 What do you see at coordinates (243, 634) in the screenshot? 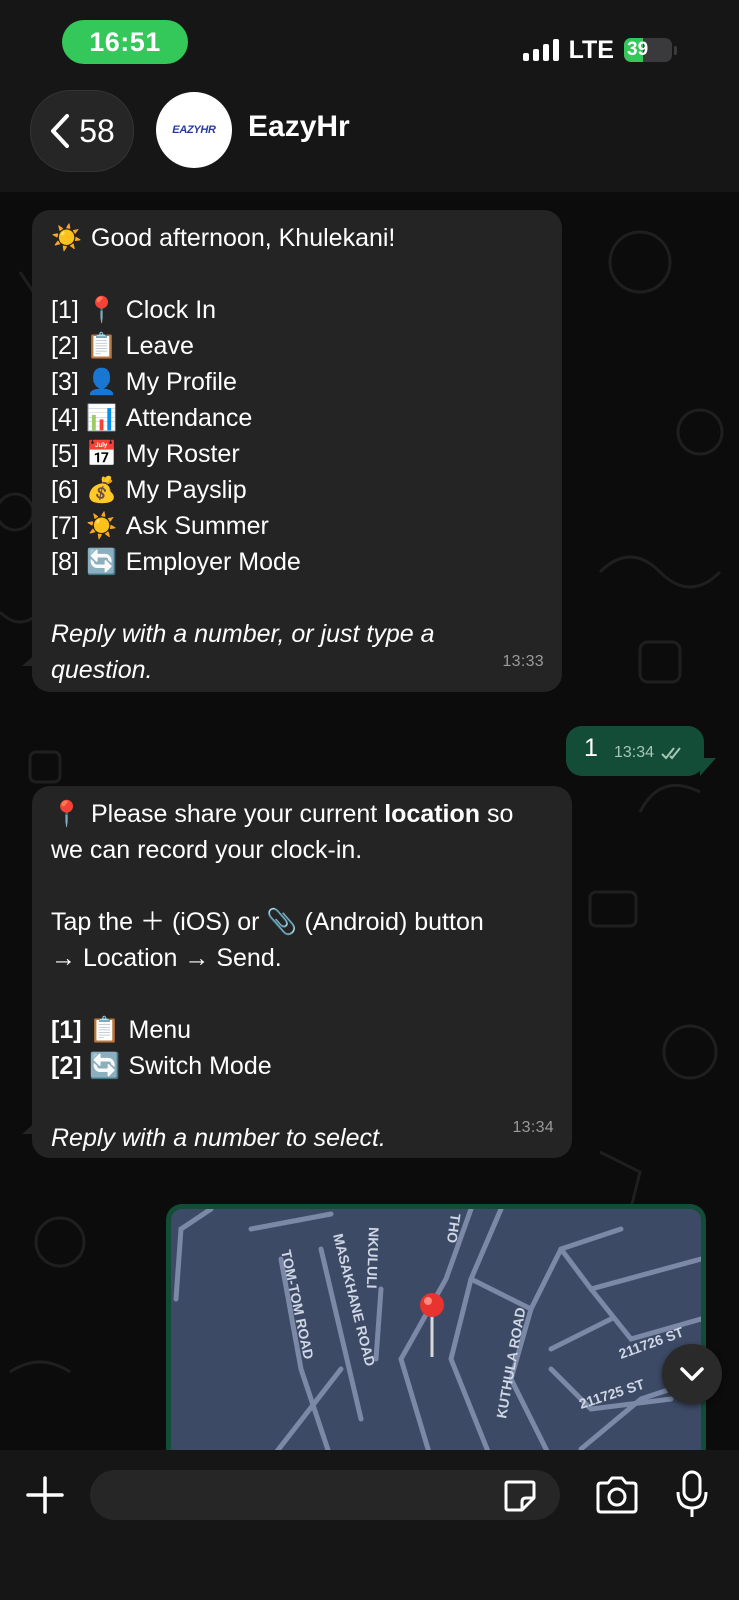
I see `message-footer: Reply with a number, or just type a` at bounding box center [243, 634].